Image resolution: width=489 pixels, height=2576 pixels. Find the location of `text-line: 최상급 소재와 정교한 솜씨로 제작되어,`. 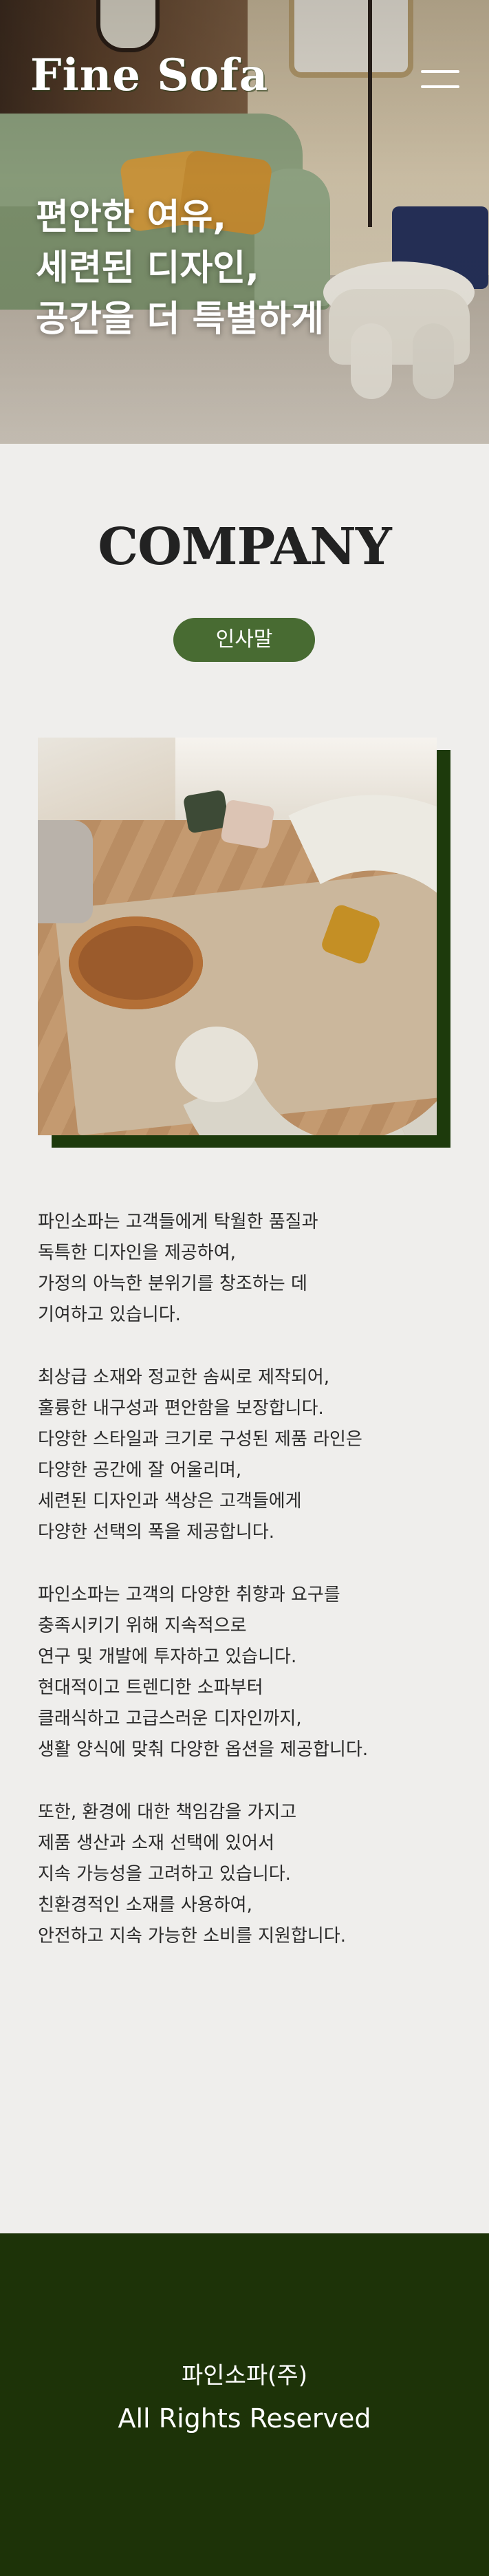

text-line: 최상급 소재와 정교한 솜씨로 제작되어, is located at coordinates (184, 1377).